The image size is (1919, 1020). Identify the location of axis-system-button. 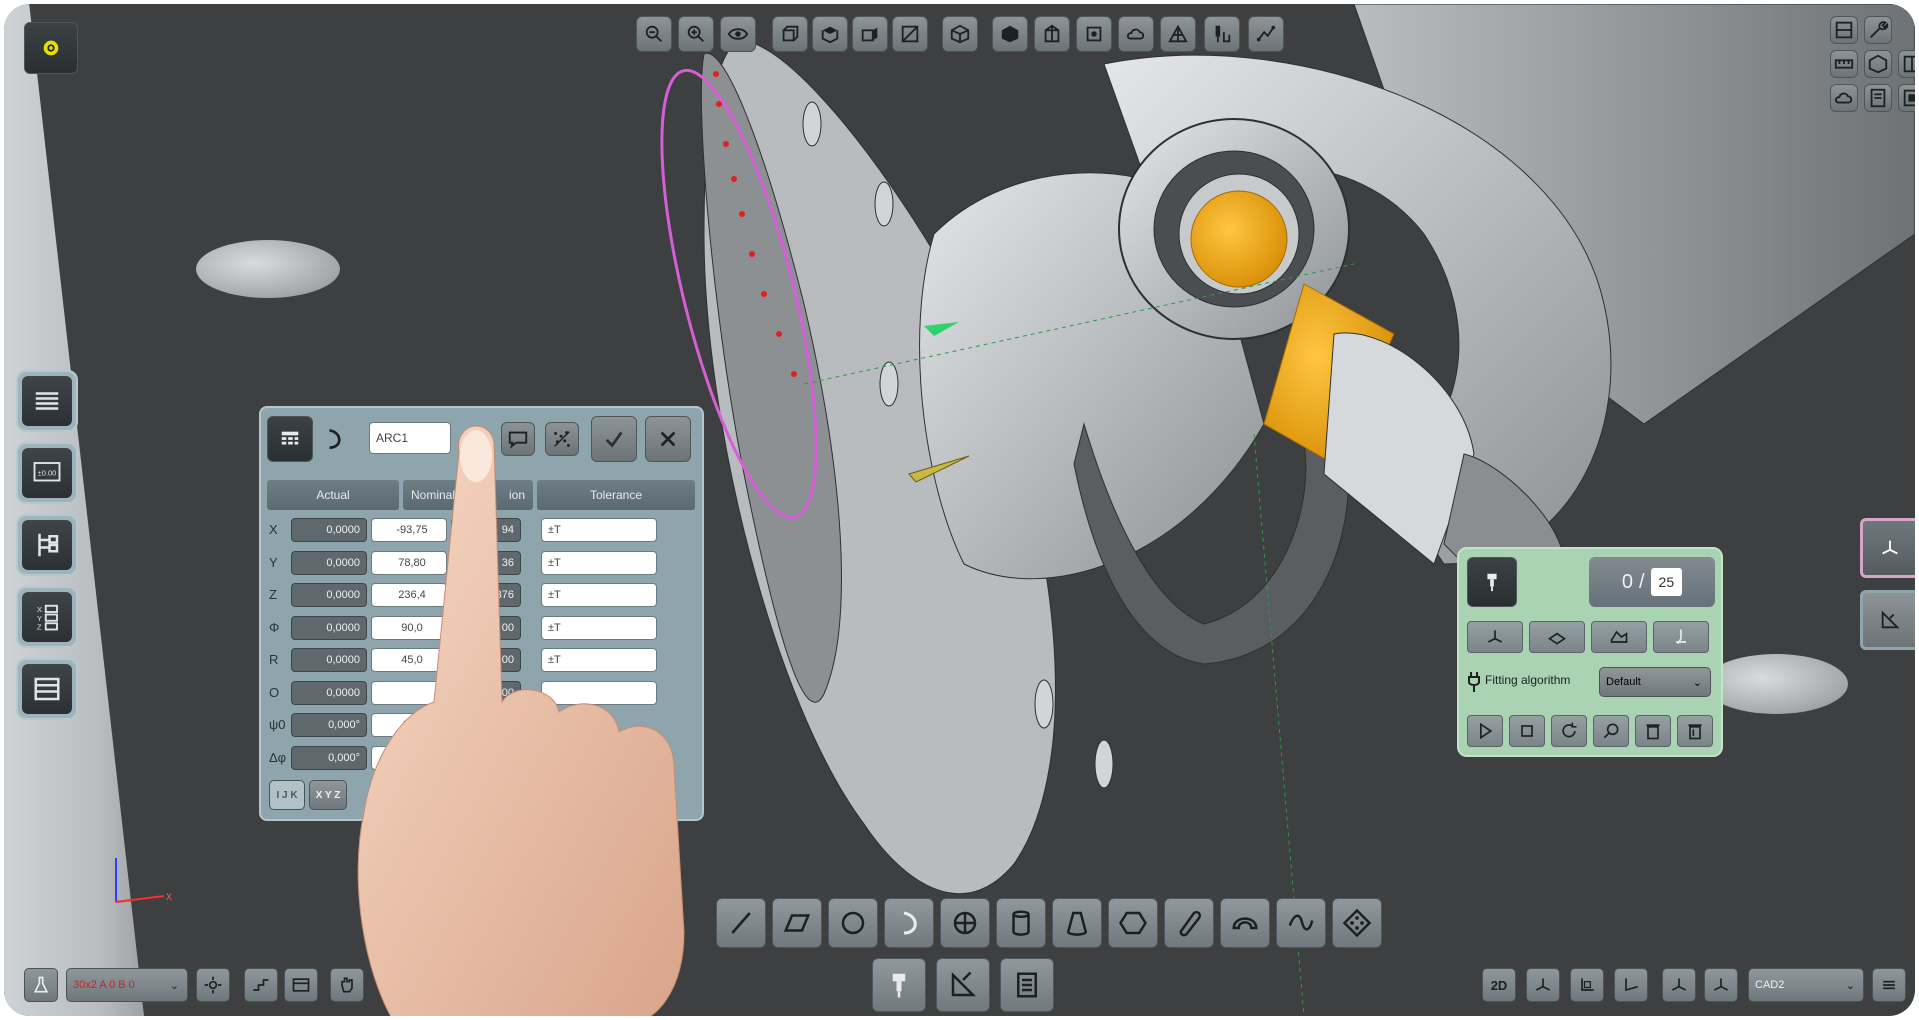
(1887, 548).